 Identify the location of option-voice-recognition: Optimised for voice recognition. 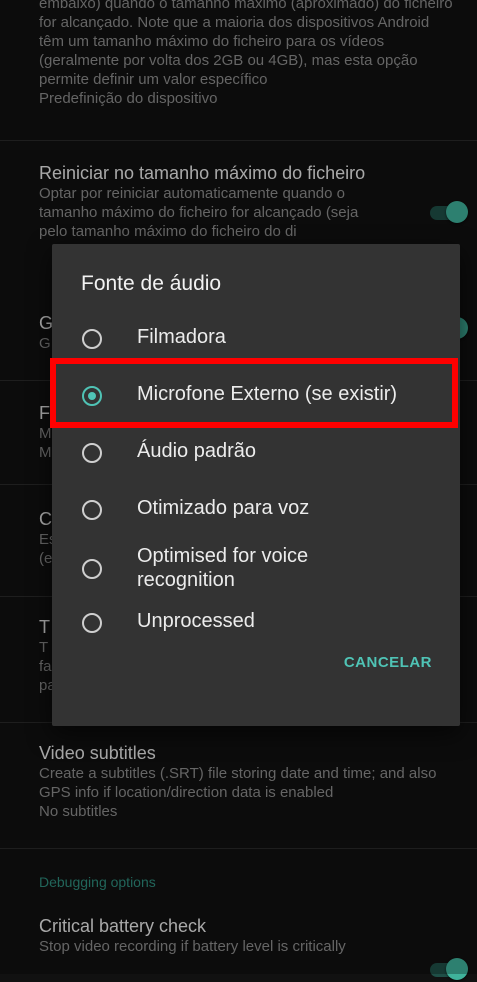
(256, 573).